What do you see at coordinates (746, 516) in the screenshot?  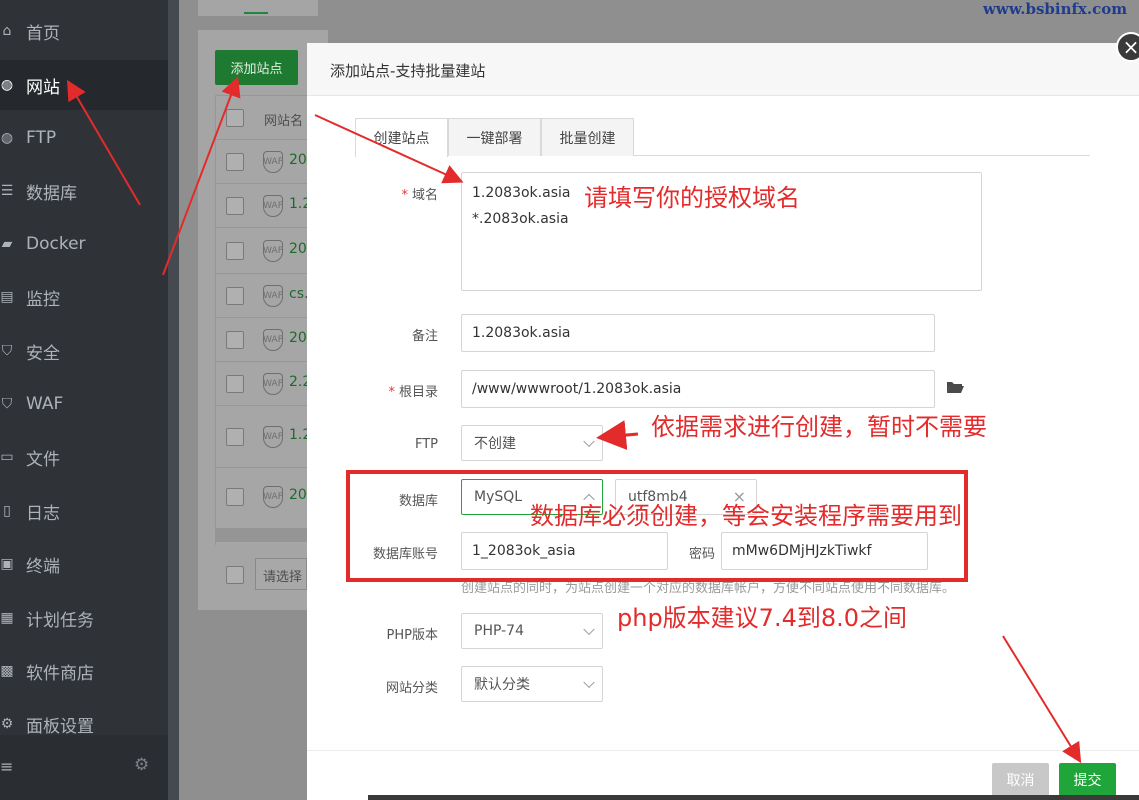 I see `annotation-database-note: 数据库必须创建，等会安装程序需要用到` at bounding box center [746, 516].